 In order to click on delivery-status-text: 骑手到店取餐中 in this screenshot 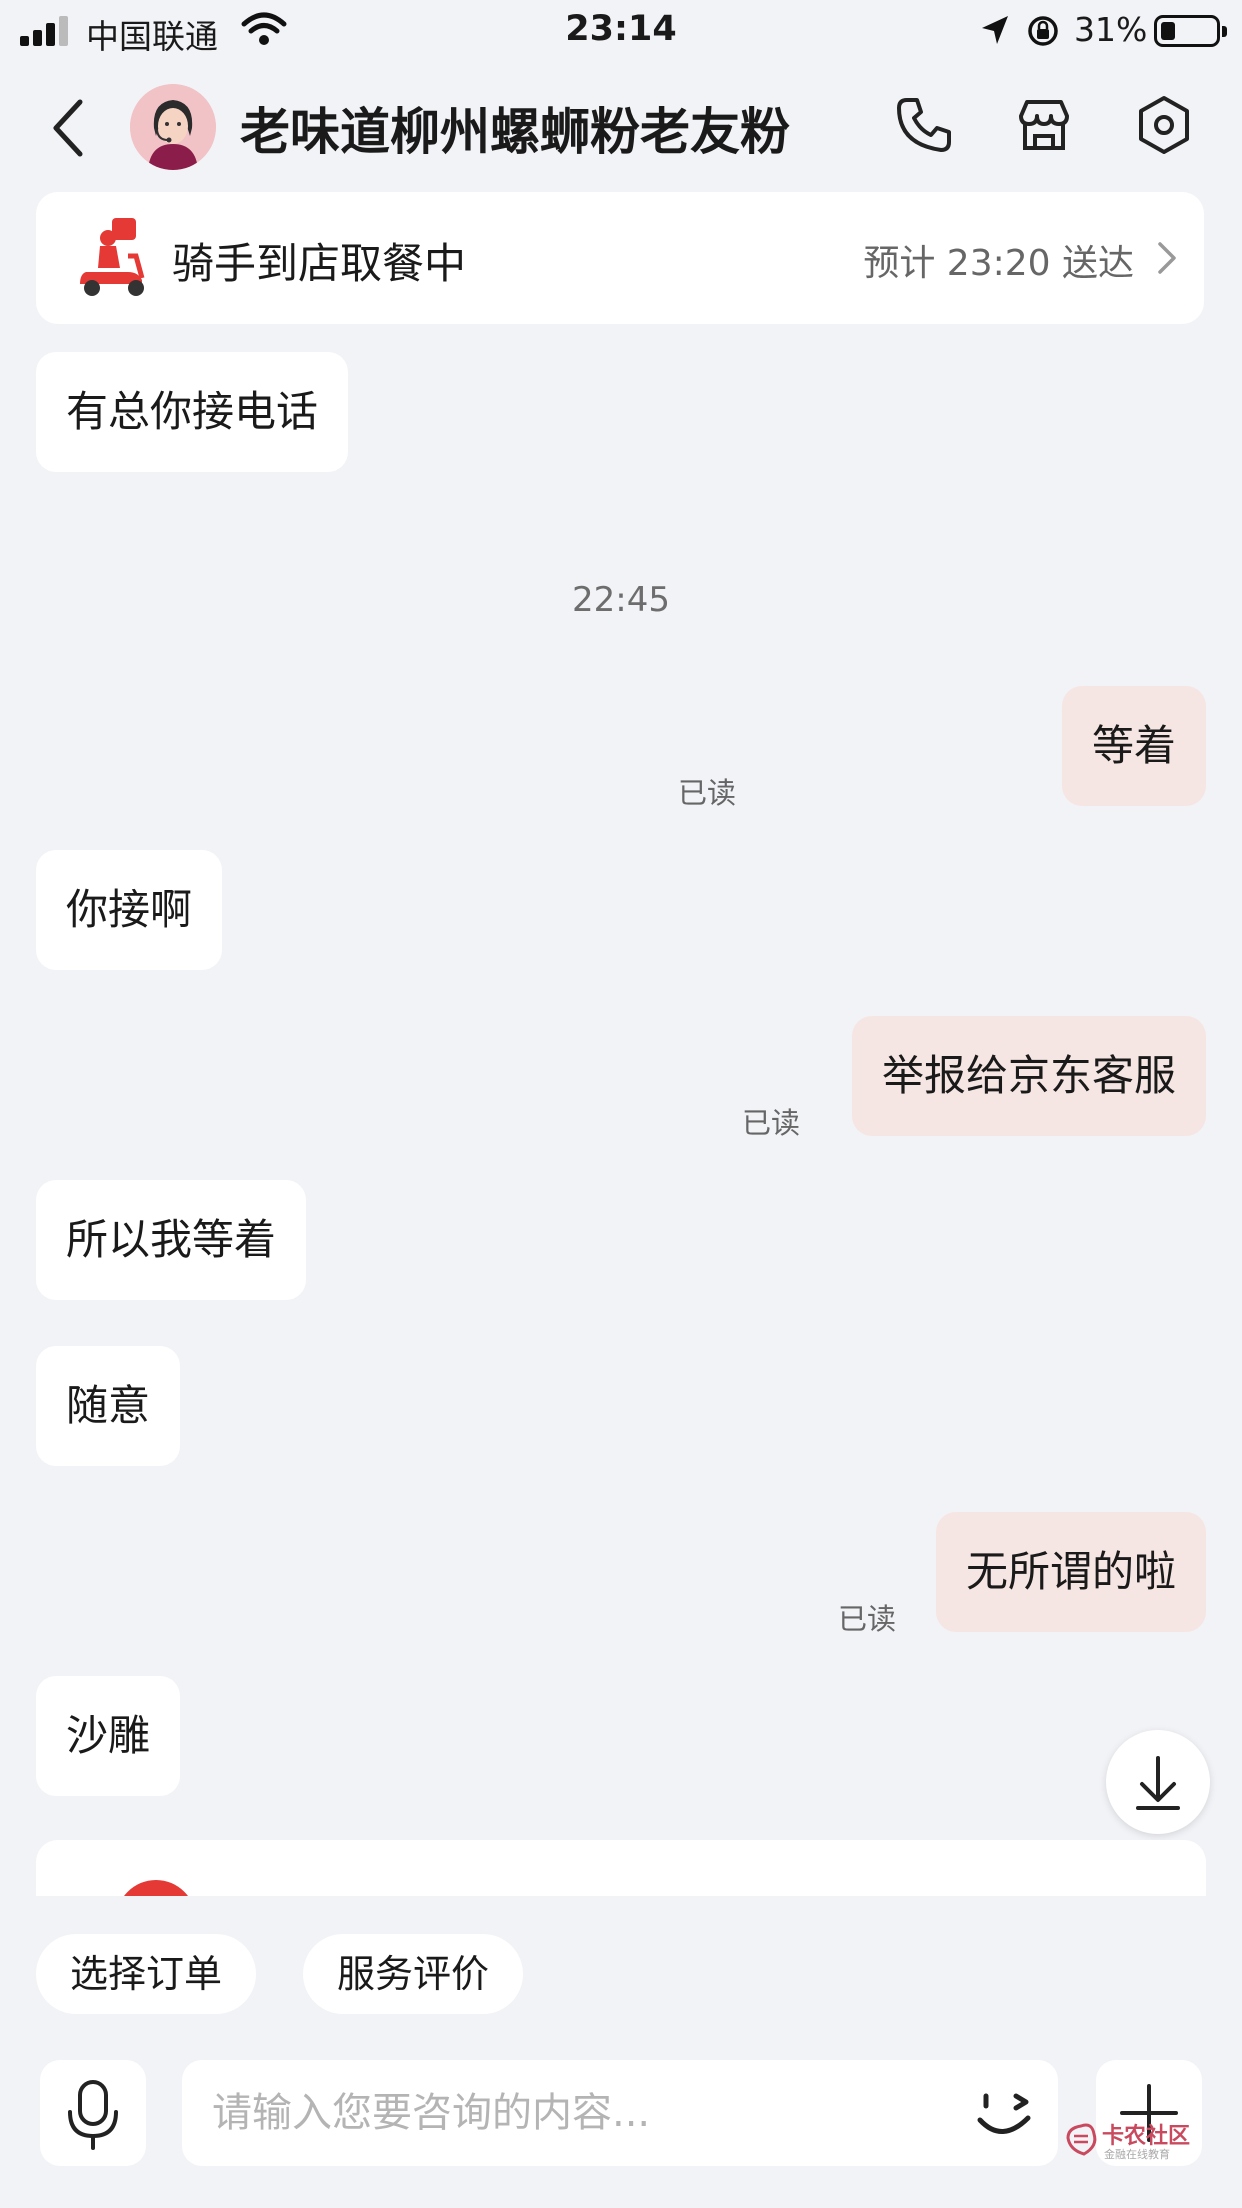, I will do `click(319, 263)`.